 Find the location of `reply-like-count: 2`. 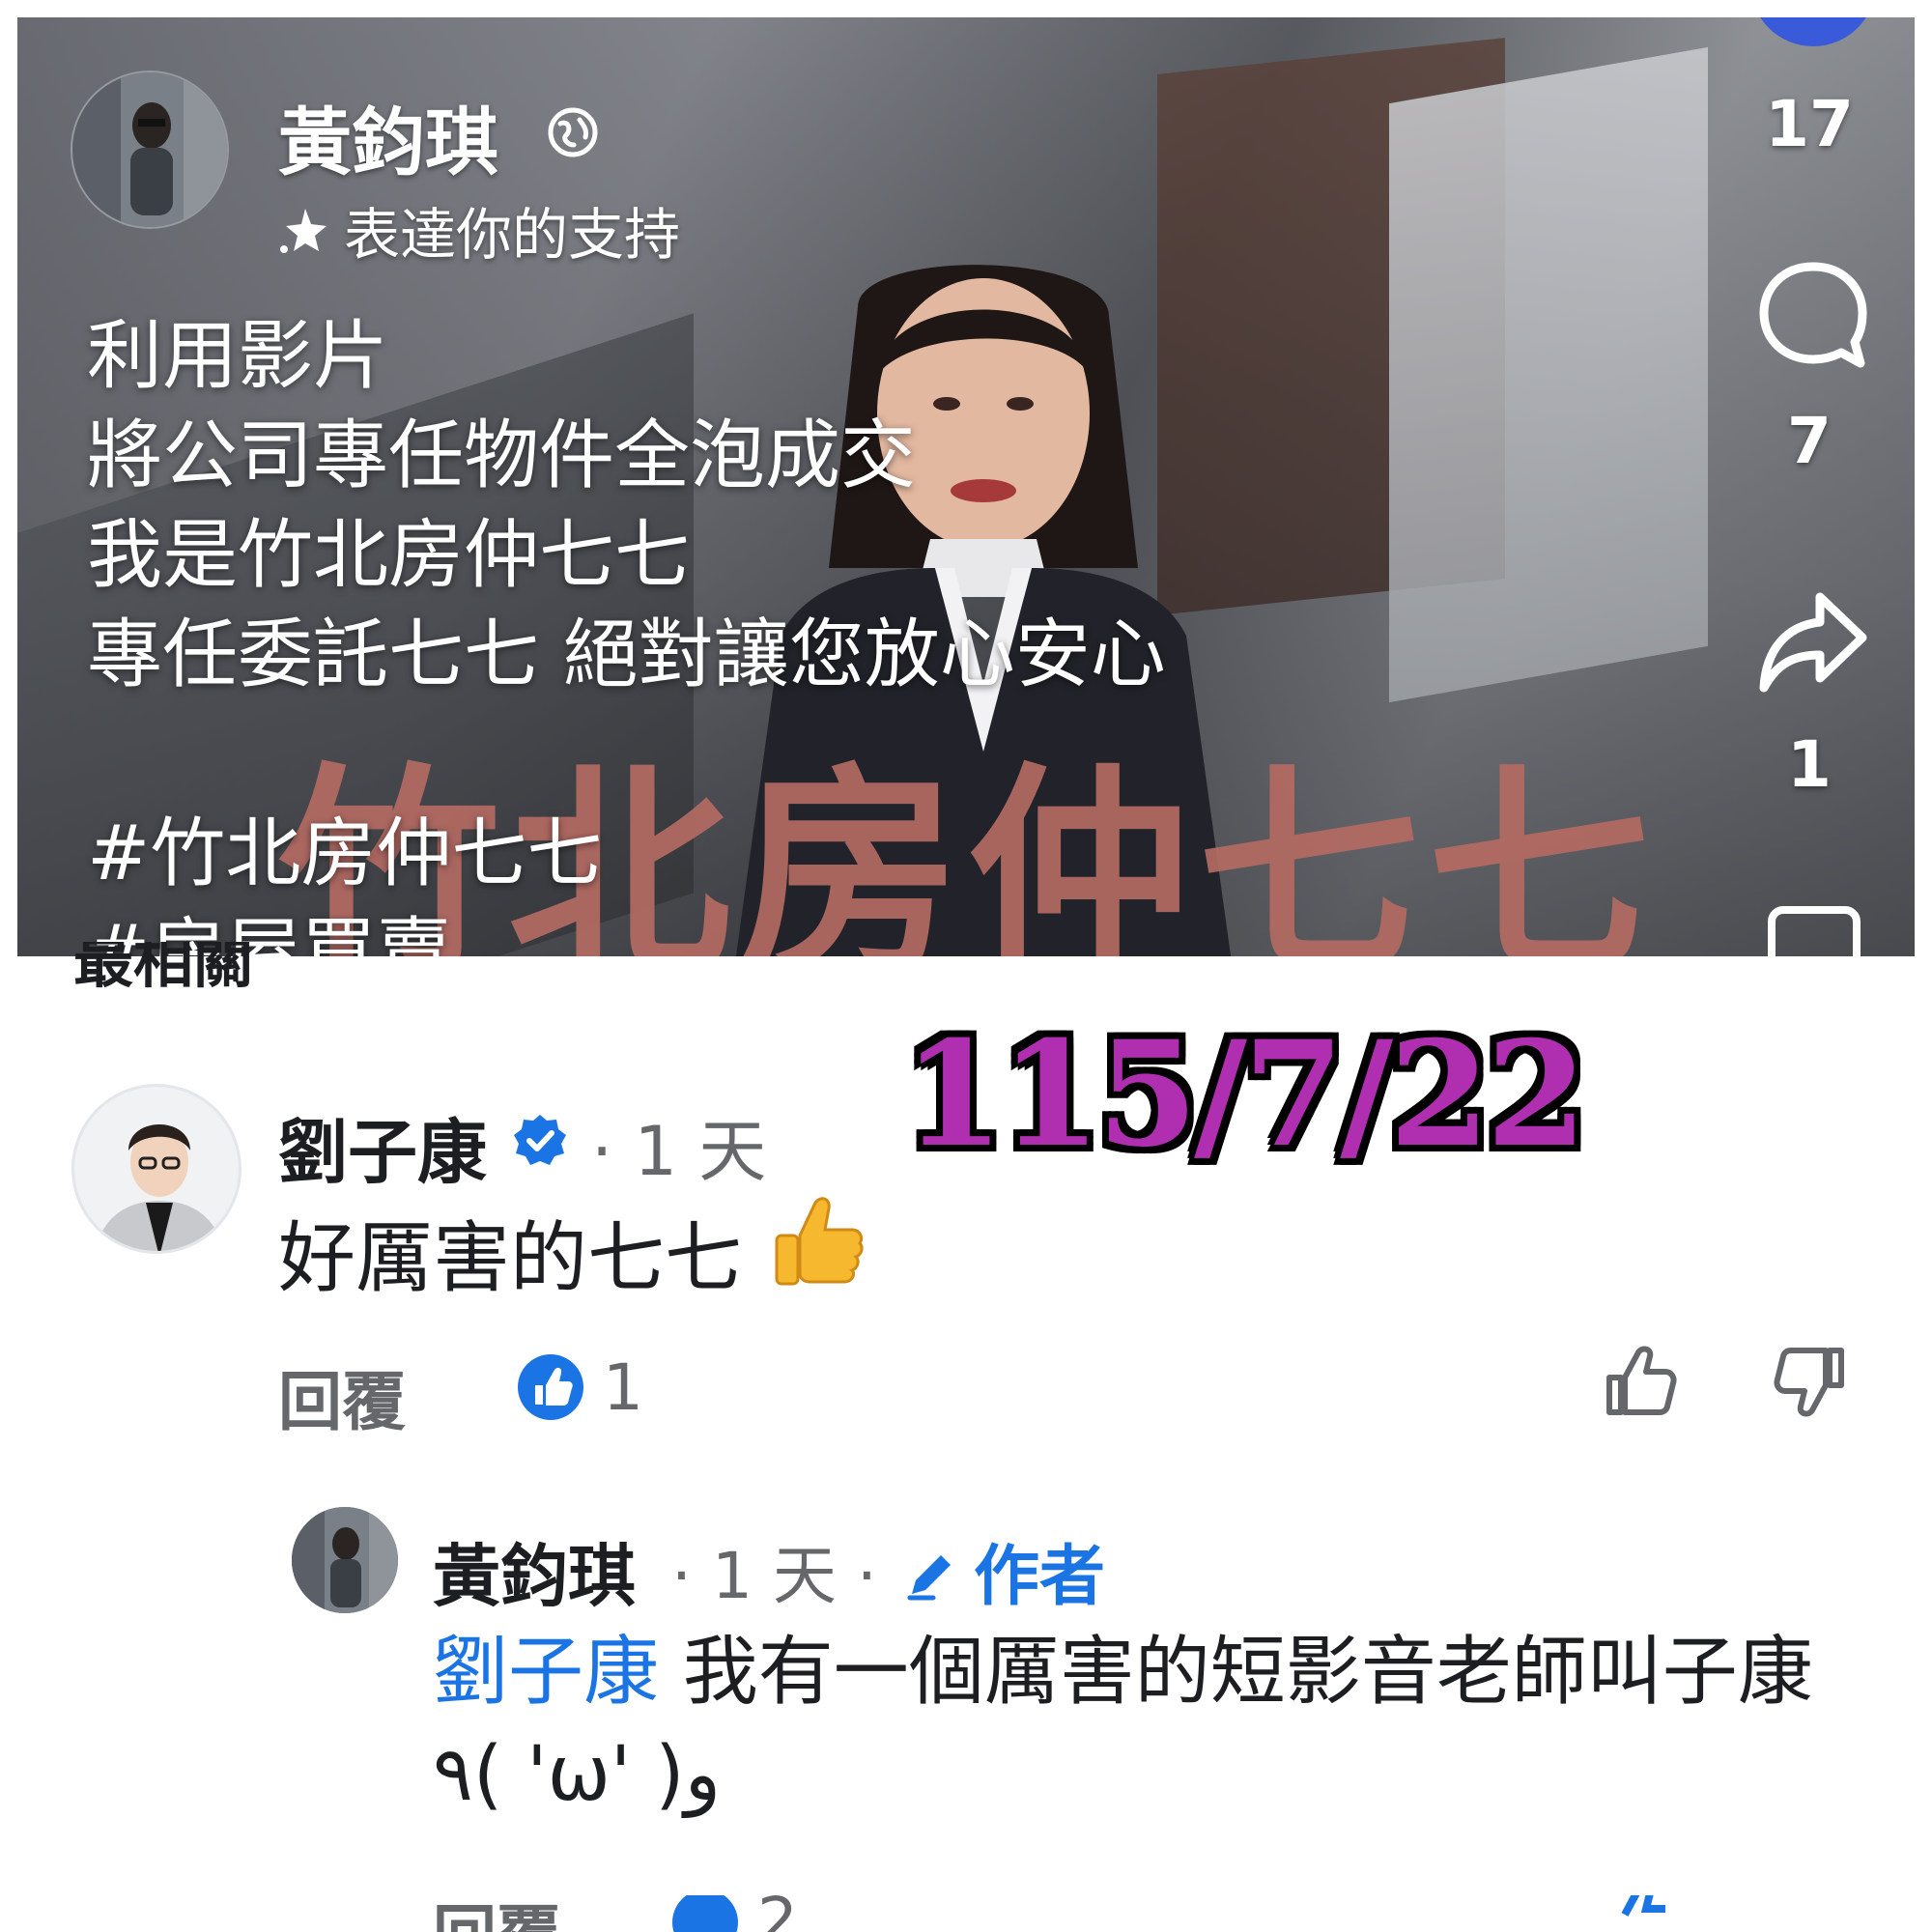

reply-like-count: 2 is located at coordinates (777, 1913).